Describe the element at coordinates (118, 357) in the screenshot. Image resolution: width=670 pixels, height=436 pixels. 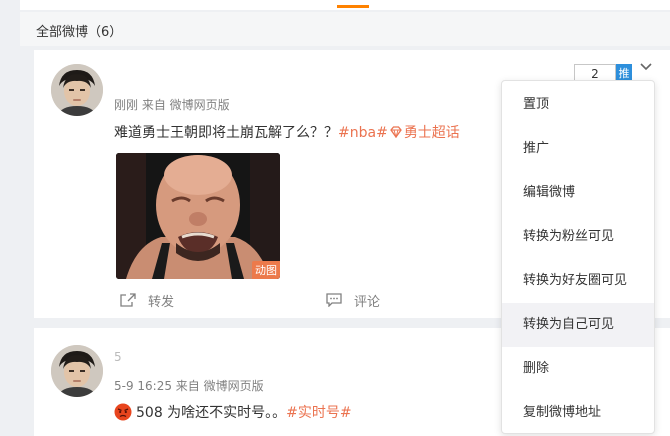
I see `post-nickname: 5` at that location.